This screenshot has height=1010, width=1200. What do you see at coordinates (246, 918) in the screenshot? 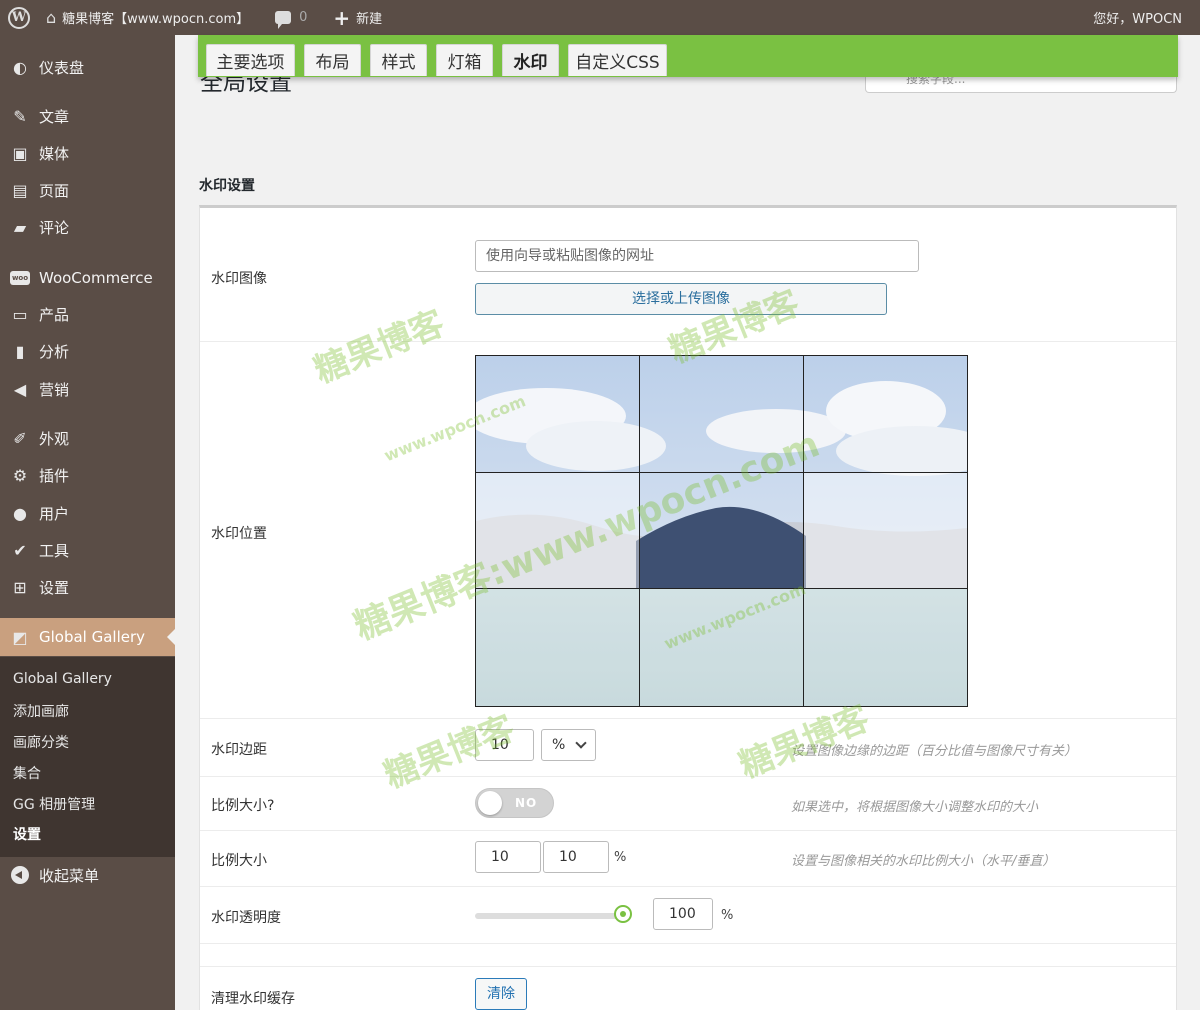
I see `watermark-opacity-label: 水印透明度` at bounding box center [246, 918].